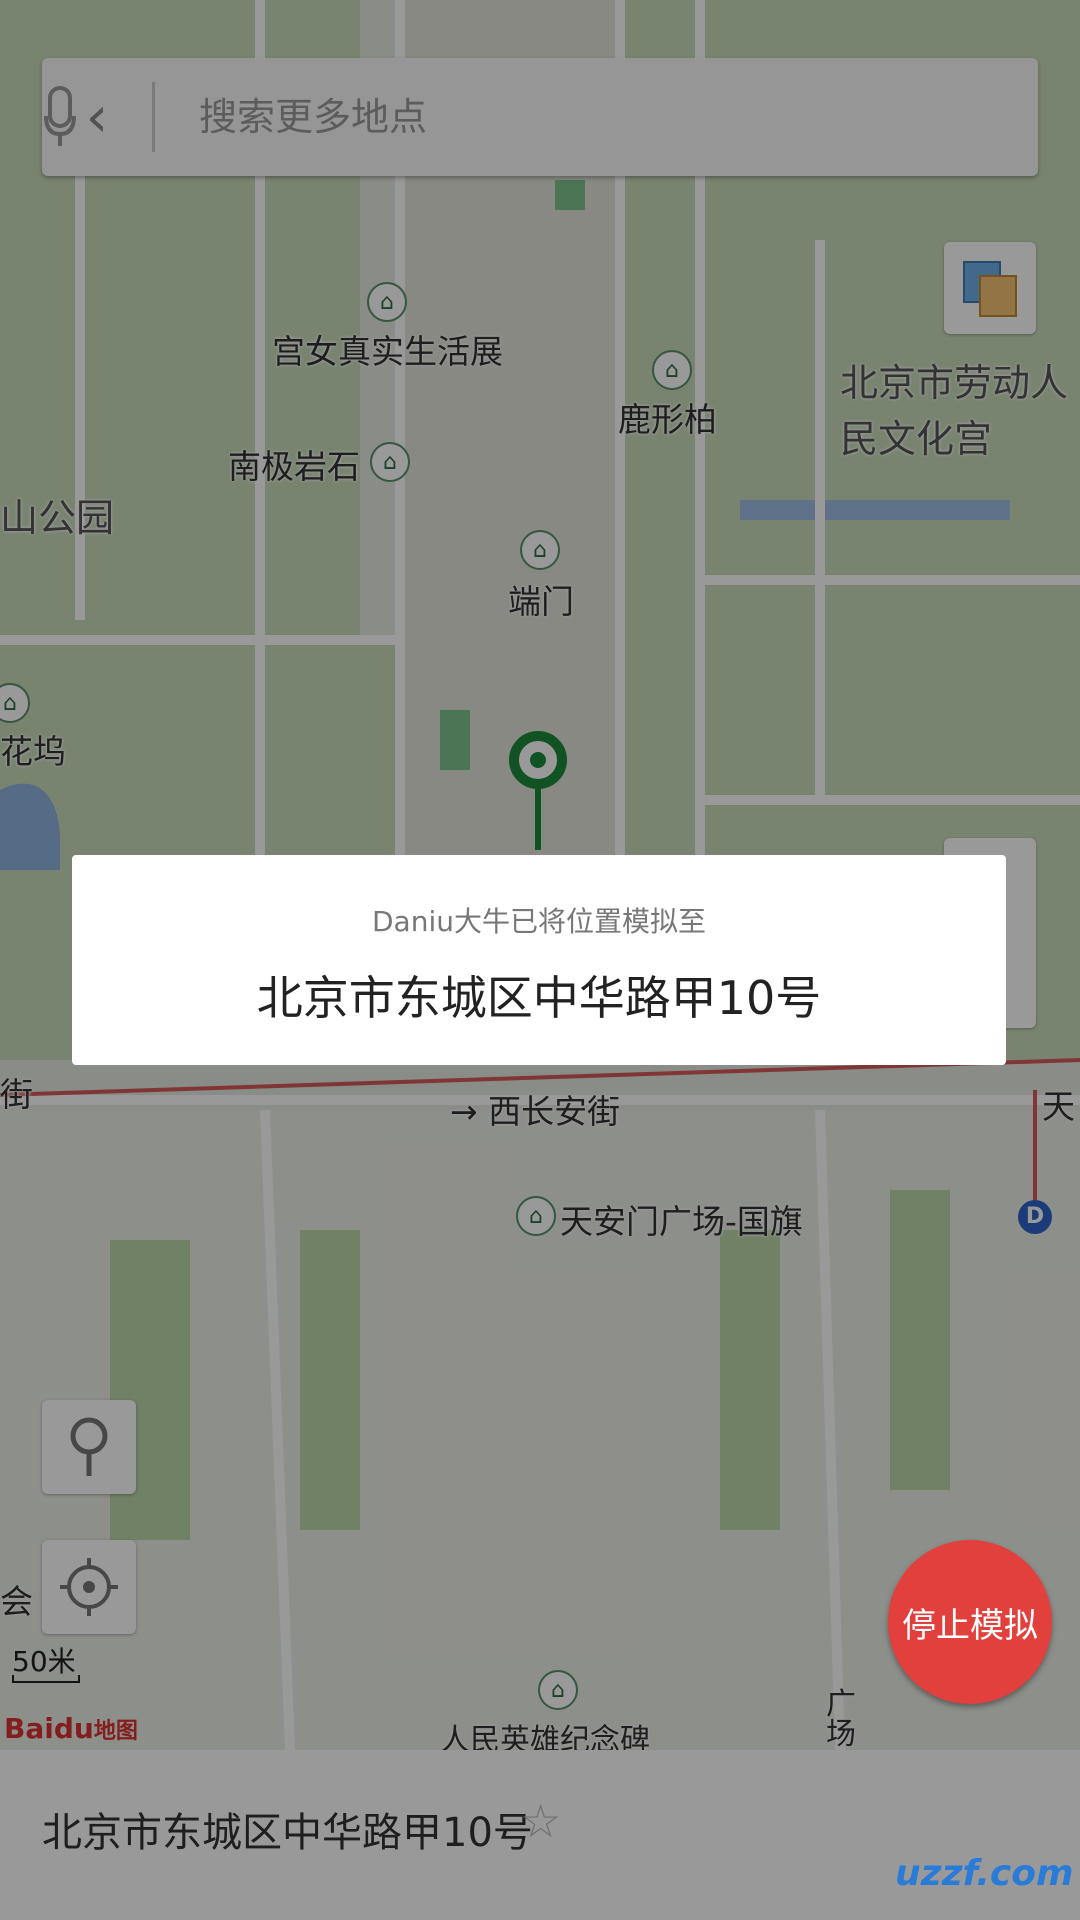 The height and width of the screenshot is (1920, 1080). Describe the element at coordinates (970, 1622) in the screenshot. I see `stop-simulation-button: 停止模拟` at that location.